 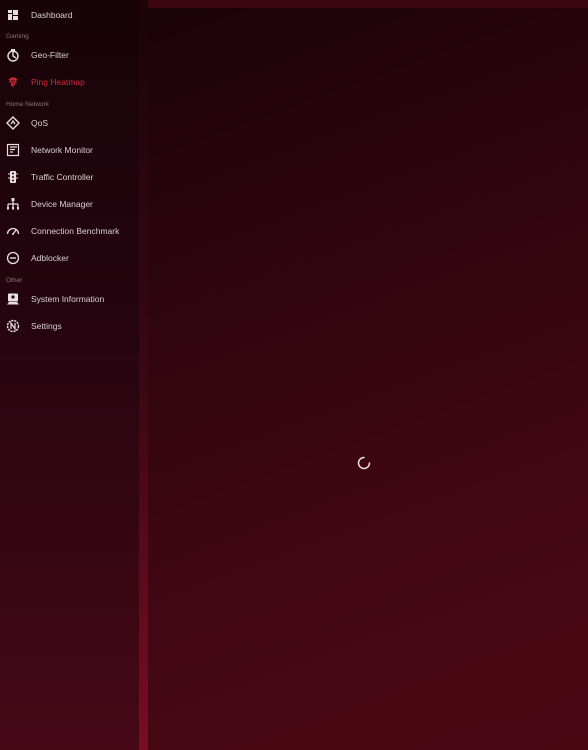 What do you see at coordinates (62, 204) in the screenshot?
I see `sidebar-item-label: Device Manager` at bounding box center [62, 204].